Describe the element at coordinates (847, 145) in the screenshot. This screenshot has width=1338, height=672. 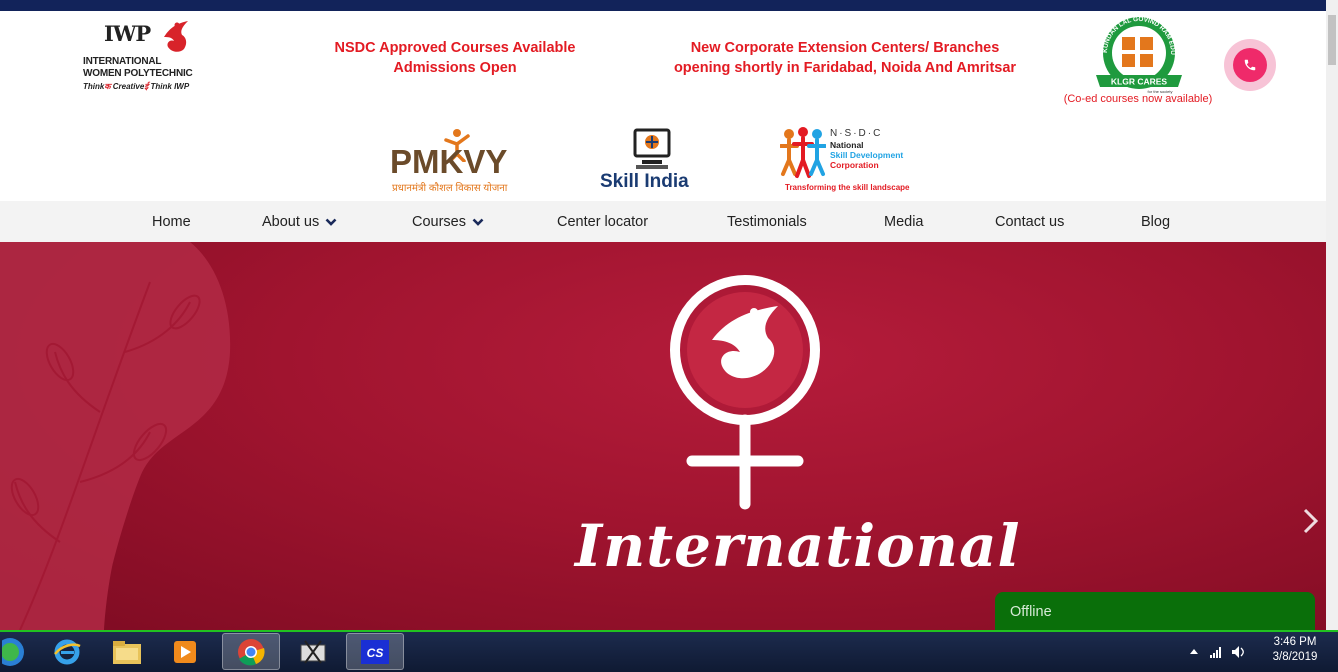
I see `nsdc-line-1: National` at that location.